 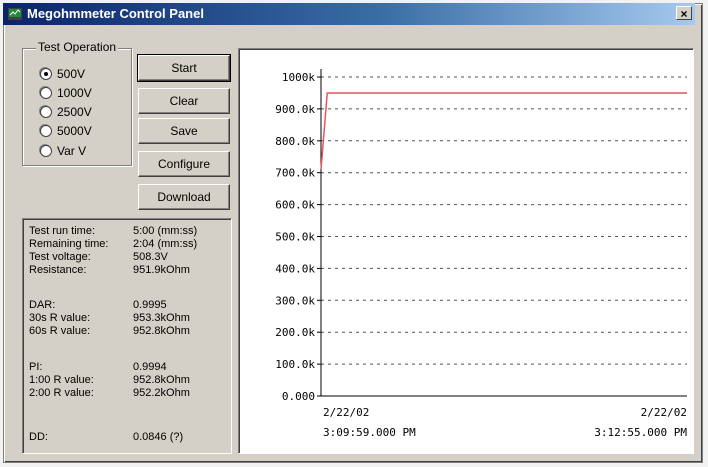 What do you see at coordinates (74, 93) in the screenshot?
I see `radio-label: 1000V` at bounding box center [74, 93].